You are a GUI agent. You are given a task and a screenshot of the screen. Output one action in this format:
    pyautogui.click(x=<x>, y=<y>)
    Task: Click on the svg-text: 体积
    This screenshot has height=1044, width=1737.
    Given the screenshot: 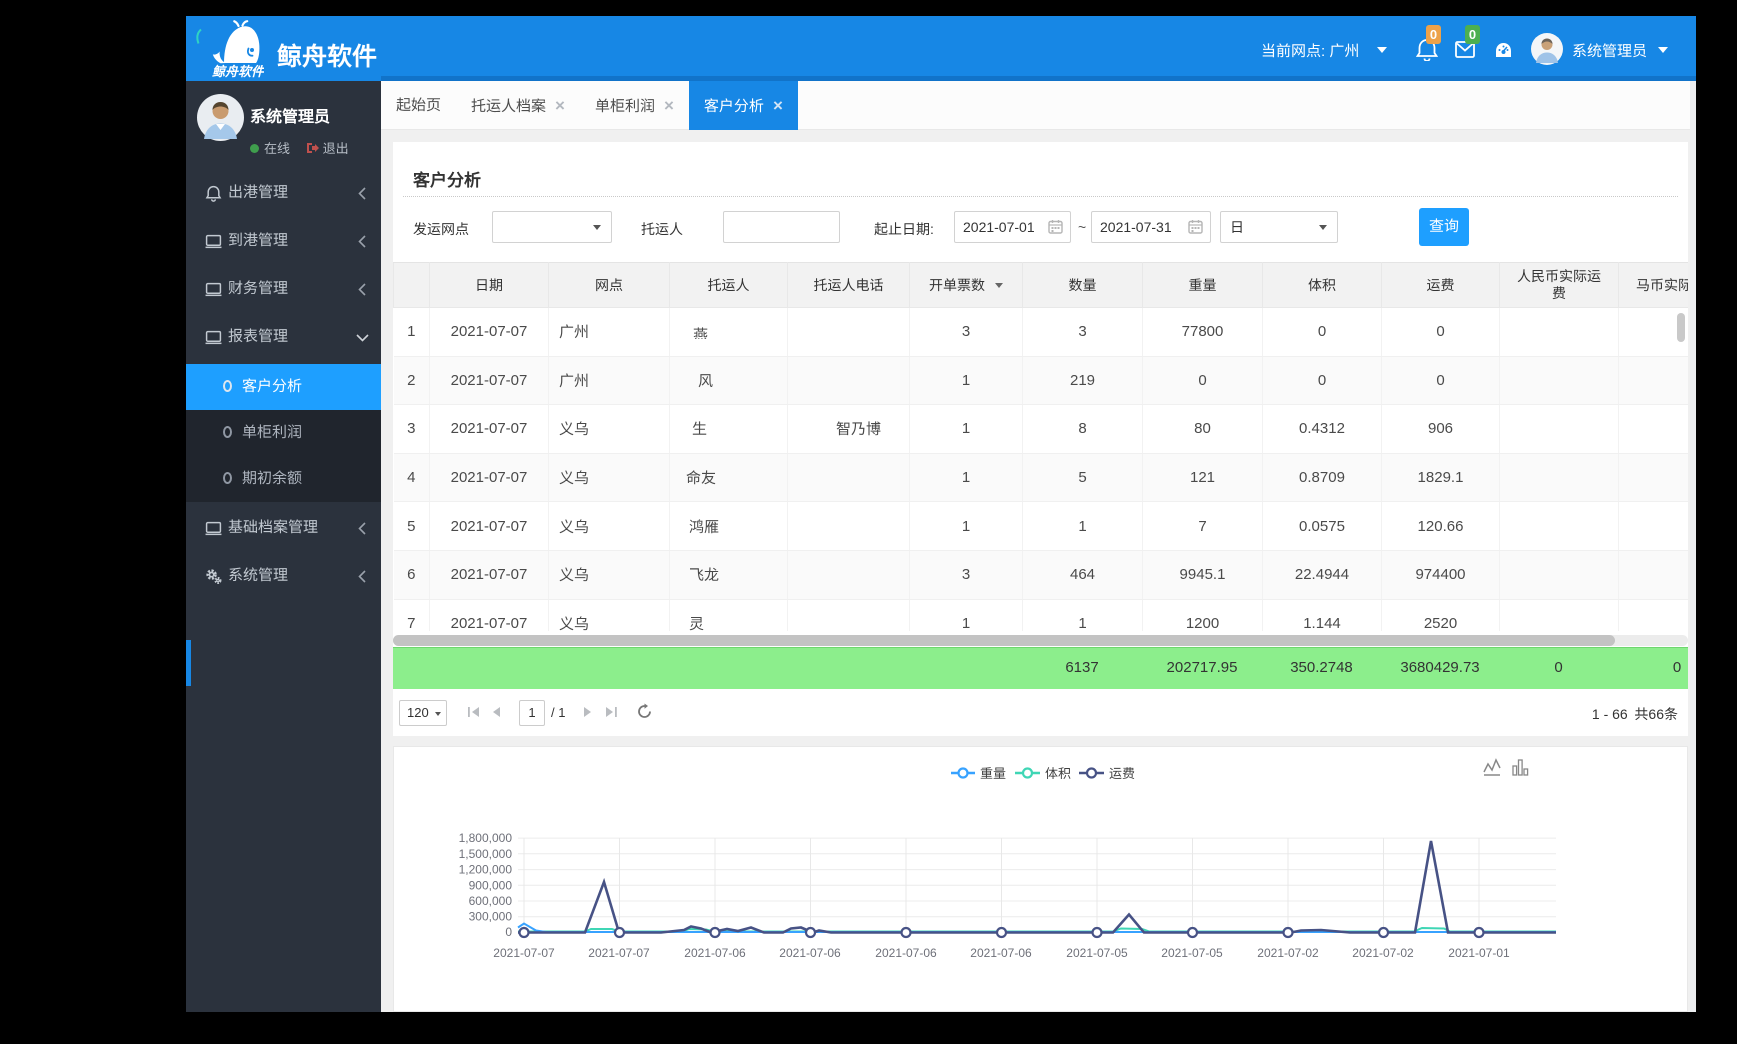 What is the action you would take?
    pyautogui.click(x=1058, y=773)
    